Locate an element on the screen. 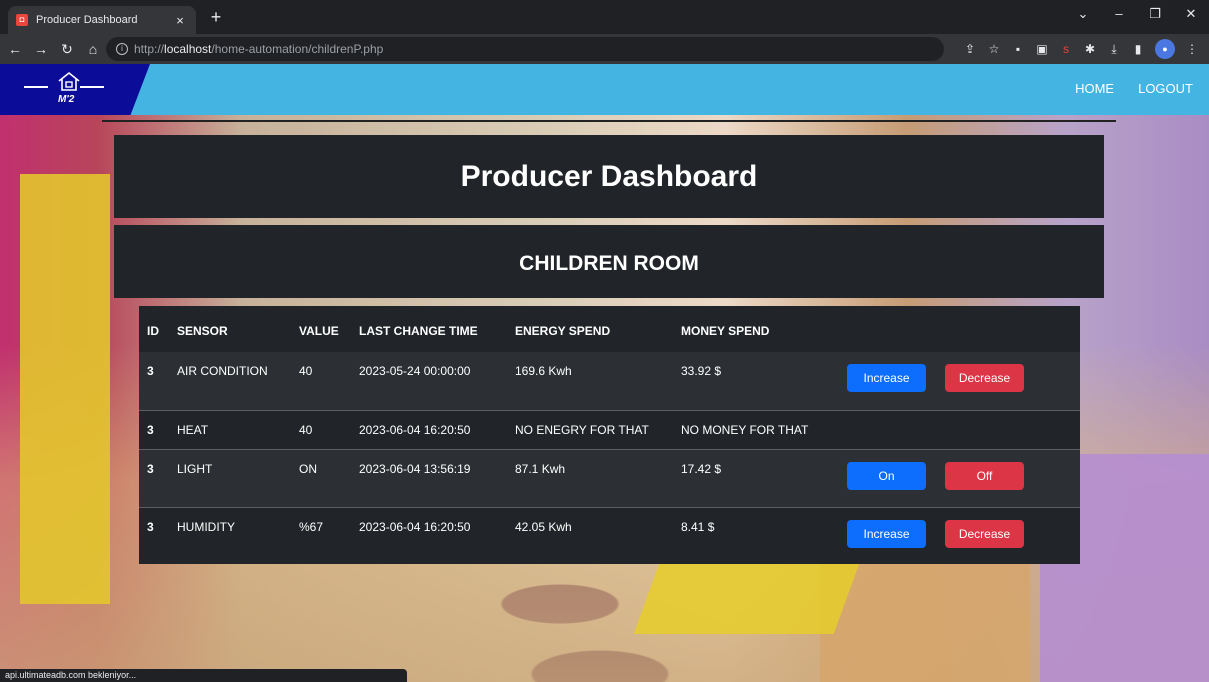 The image size is (1209, 682). column-header-money: MONEY SPEND is located at coordinates (725, 331).